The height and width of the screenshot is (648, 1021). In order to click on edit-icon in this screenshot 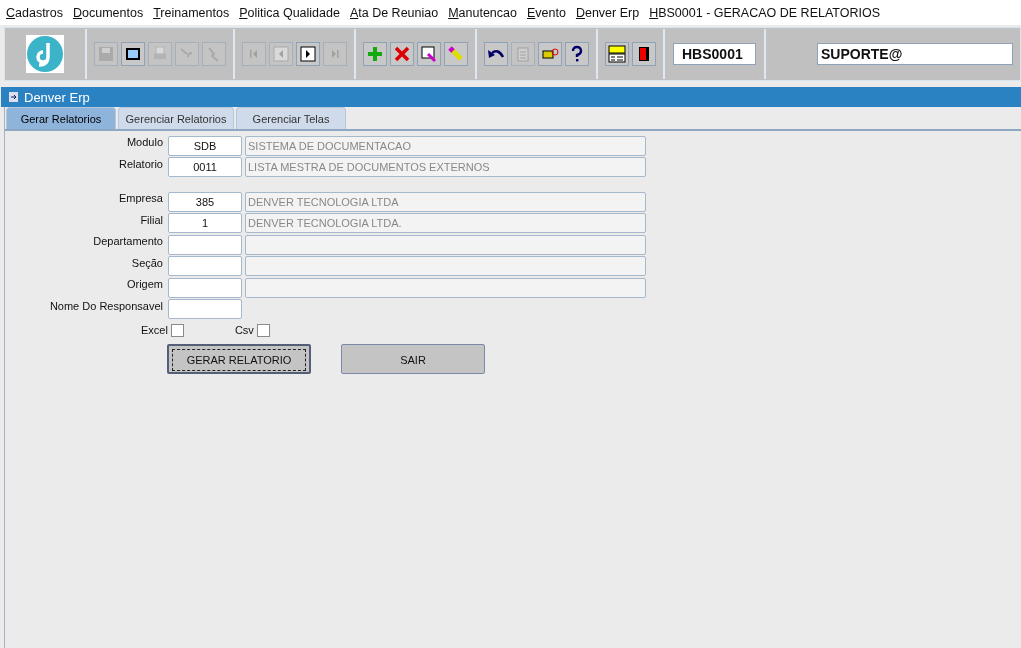, I will do `click(429, 54)`.